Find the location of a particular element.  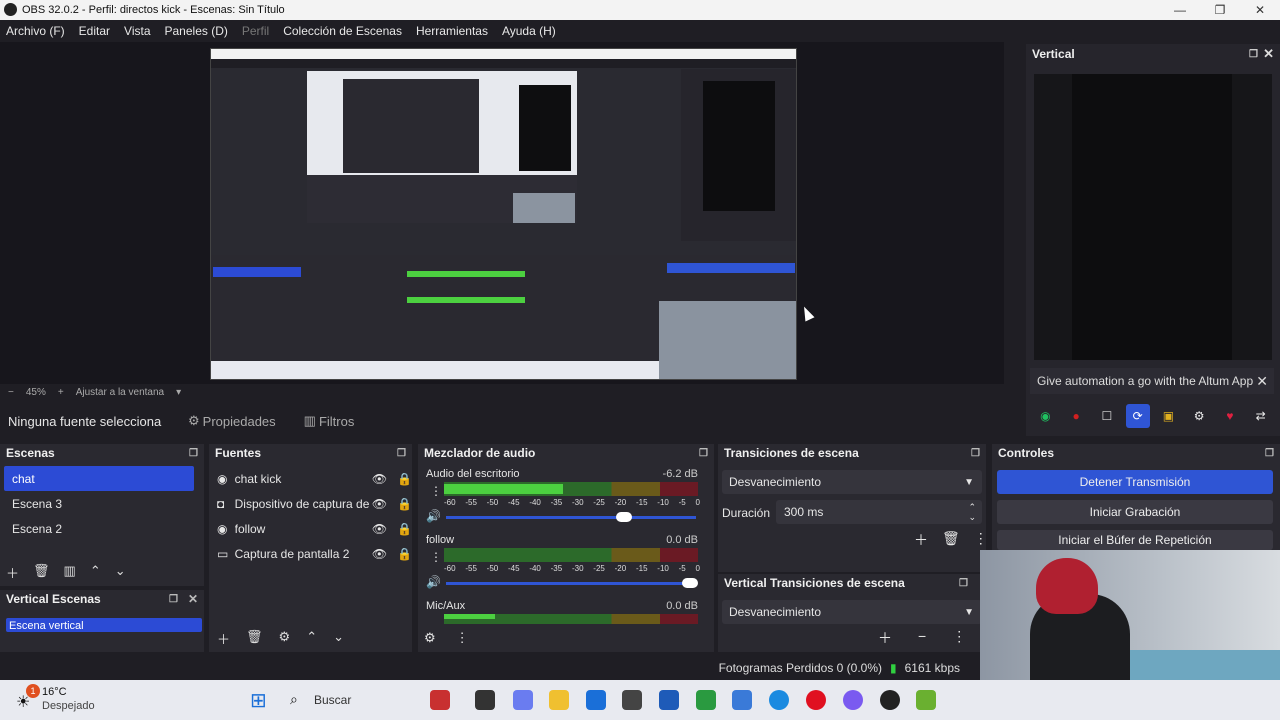

menu-tools: Herramientas is located at coordinates (452, 31).